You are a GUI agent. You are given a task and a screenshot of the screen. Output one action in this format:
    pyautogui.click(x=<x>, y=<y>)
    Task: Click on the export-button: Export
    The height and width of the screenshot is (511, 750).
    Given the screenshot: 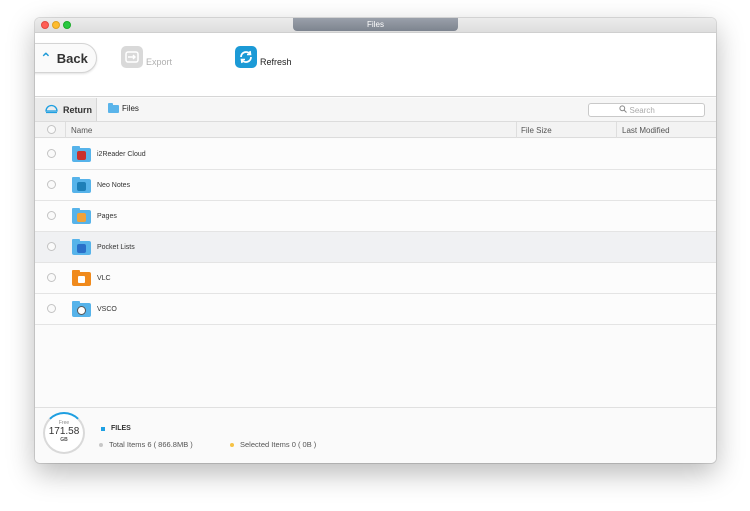 What is the action you would take?
    pyautogui.click(x=146, y=57)
    